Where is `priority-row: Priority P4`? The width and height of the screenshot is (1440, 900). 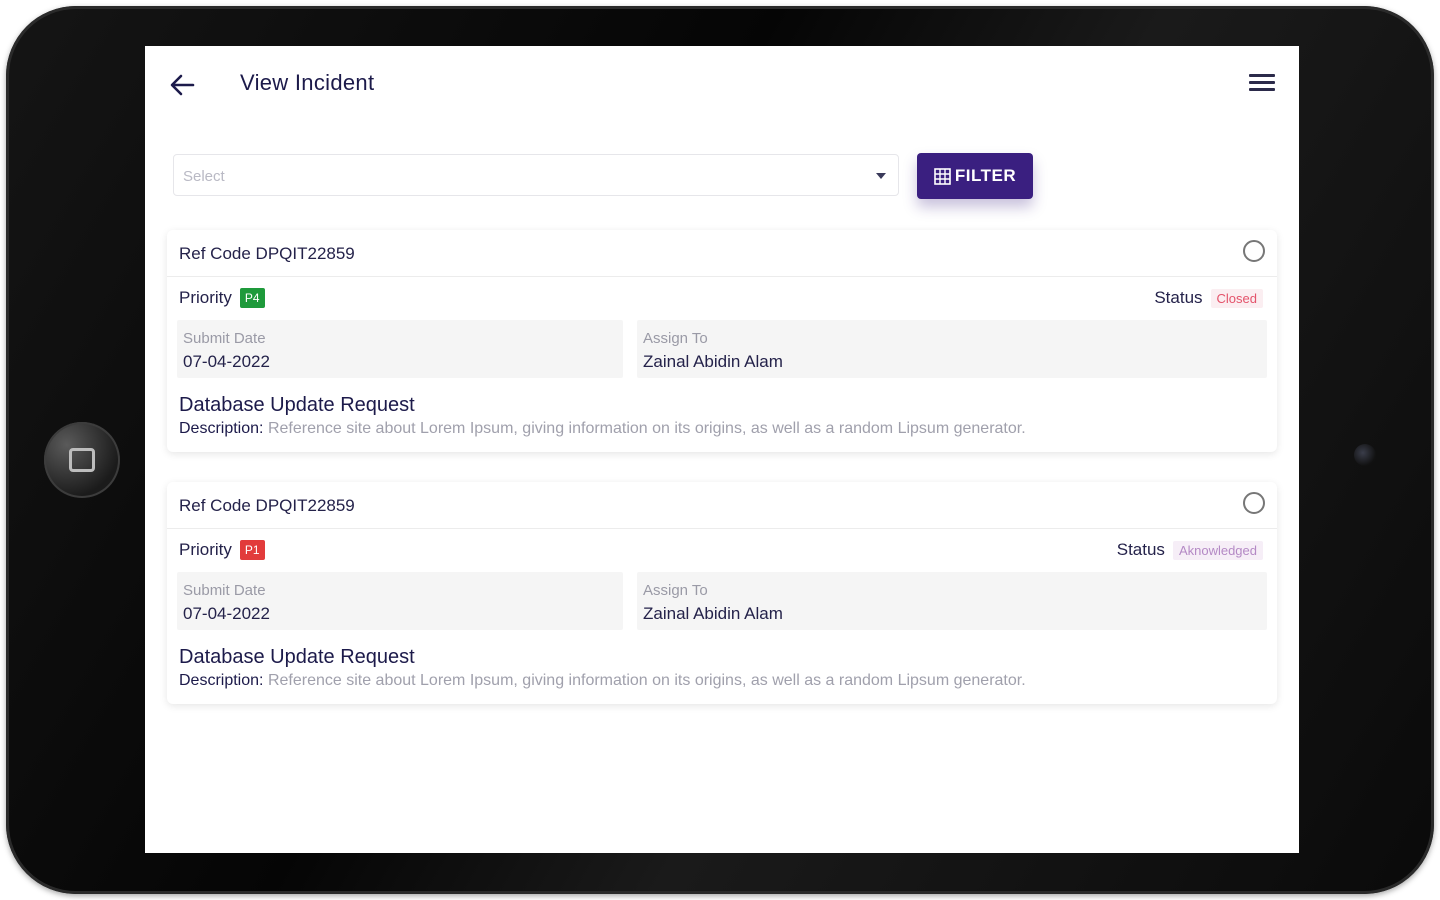 priority-row: Priority P4 is located at coordinates (222, 298).